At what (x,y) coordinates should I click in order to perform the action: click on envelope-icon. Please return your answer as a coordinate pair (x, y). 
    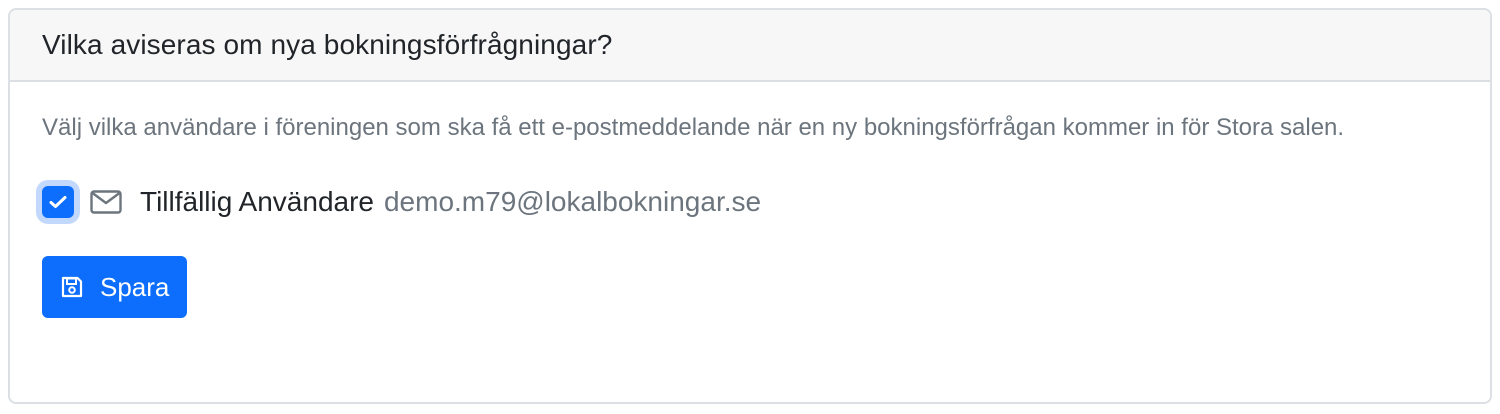
    Looking at the image, I should click on (106, 202).